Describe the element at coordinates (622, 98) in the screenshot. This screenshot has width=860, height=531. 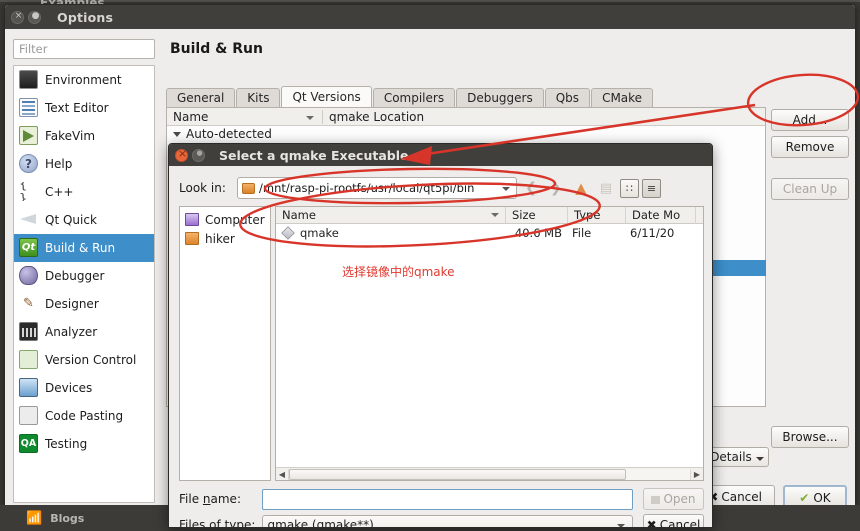
I see `tab-cmake: CMake` at that location.